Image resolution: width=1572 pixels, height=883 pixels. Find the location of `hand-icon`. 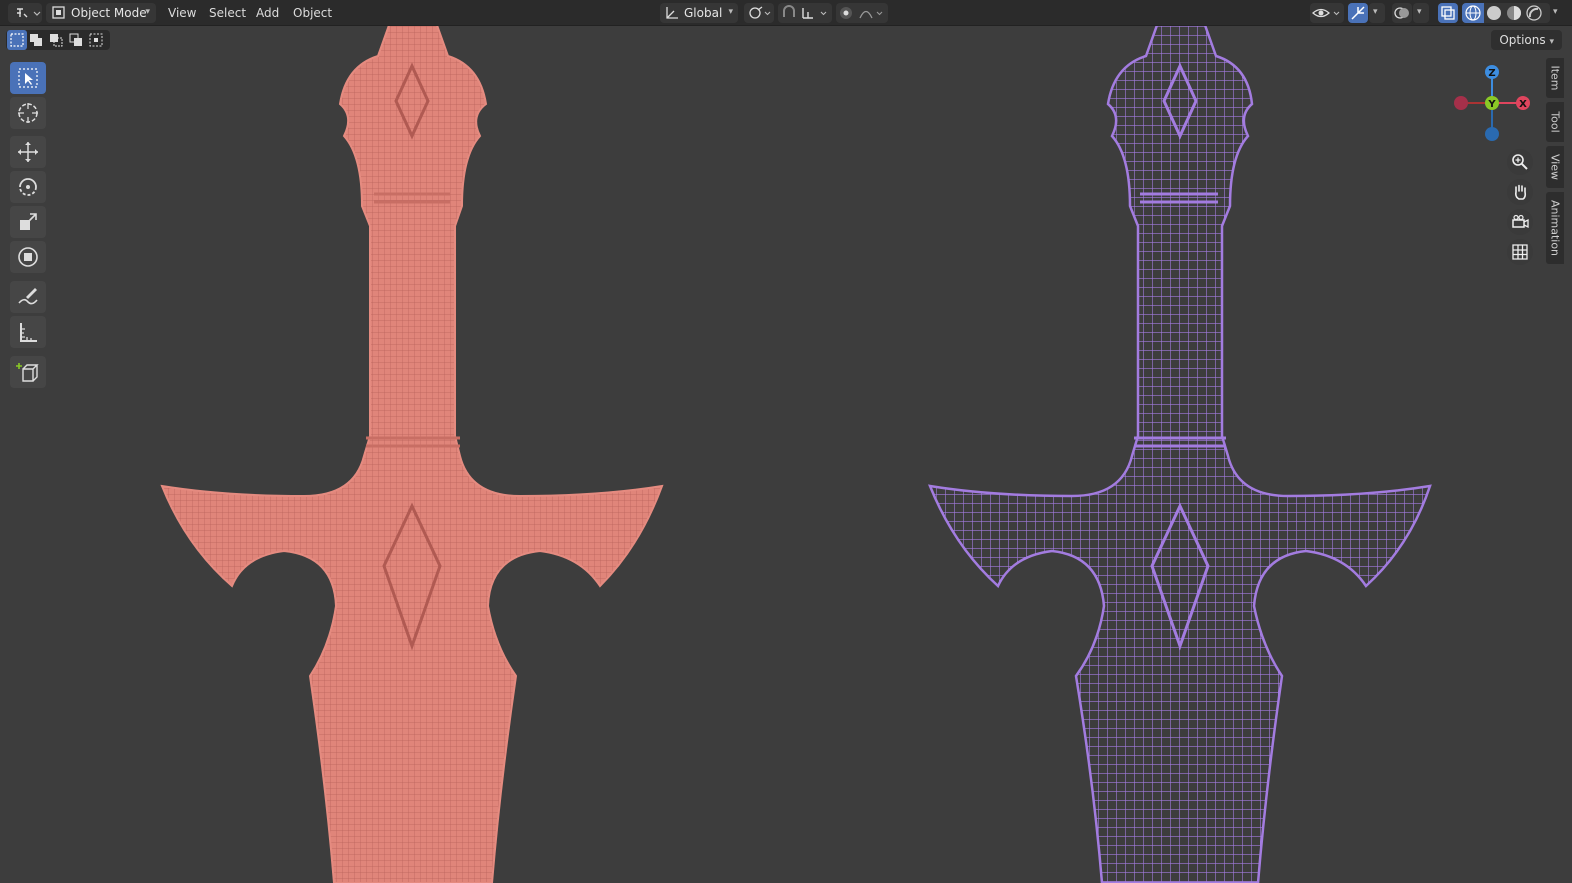

hand-icon is located at coordinates (1521, 192).